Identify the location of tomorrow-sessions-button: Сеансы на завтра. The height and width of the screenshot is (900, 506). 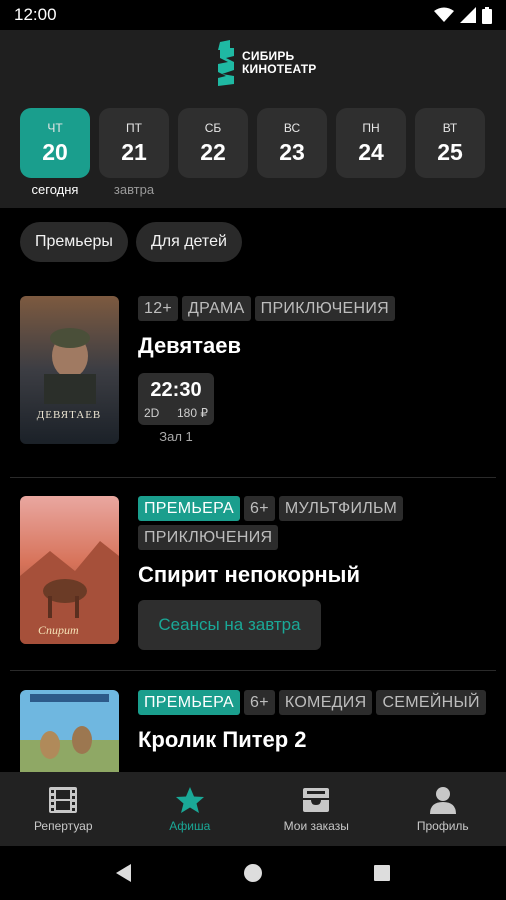
(229, 625).